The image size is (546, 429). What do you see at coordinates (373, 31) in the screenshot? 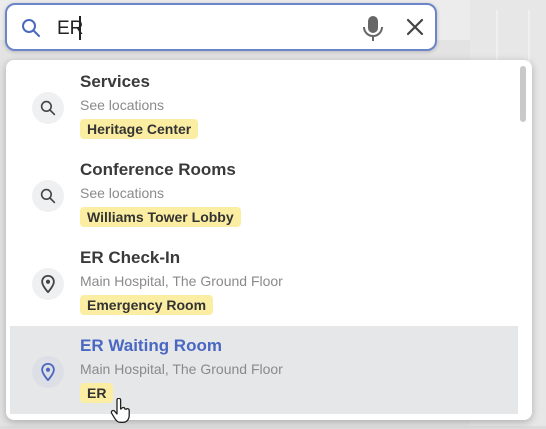
I see `microphone-icon` at bounding box center [373, 31].